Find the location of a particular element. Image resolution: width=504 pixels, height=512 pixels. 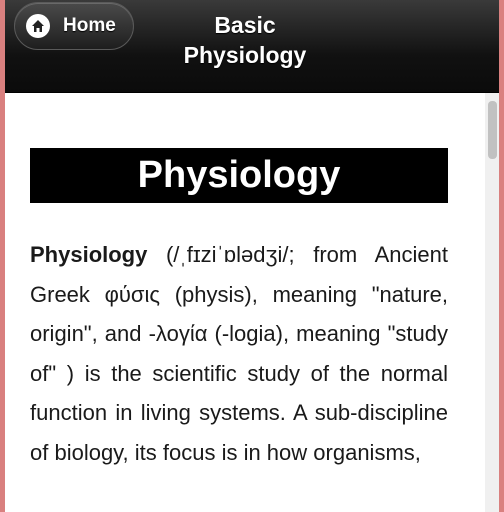

vertical-scrollbar is located at coordinates (492, 302).